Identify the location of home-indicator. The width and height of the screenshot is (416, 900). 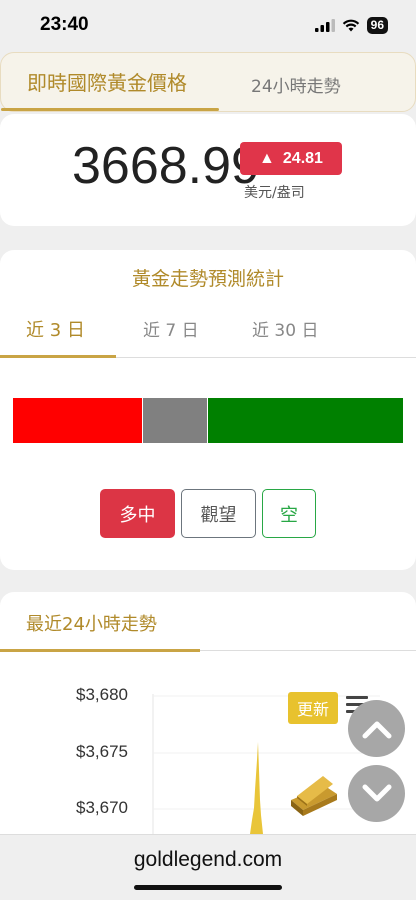
(208, 887).